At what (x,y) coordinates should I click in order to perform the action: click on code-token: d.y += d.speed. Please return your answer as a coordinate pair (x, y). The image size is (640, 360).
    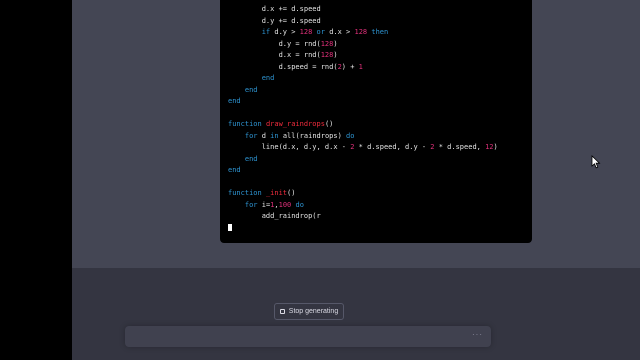
    Looking at the image, I should click on (274, 20).